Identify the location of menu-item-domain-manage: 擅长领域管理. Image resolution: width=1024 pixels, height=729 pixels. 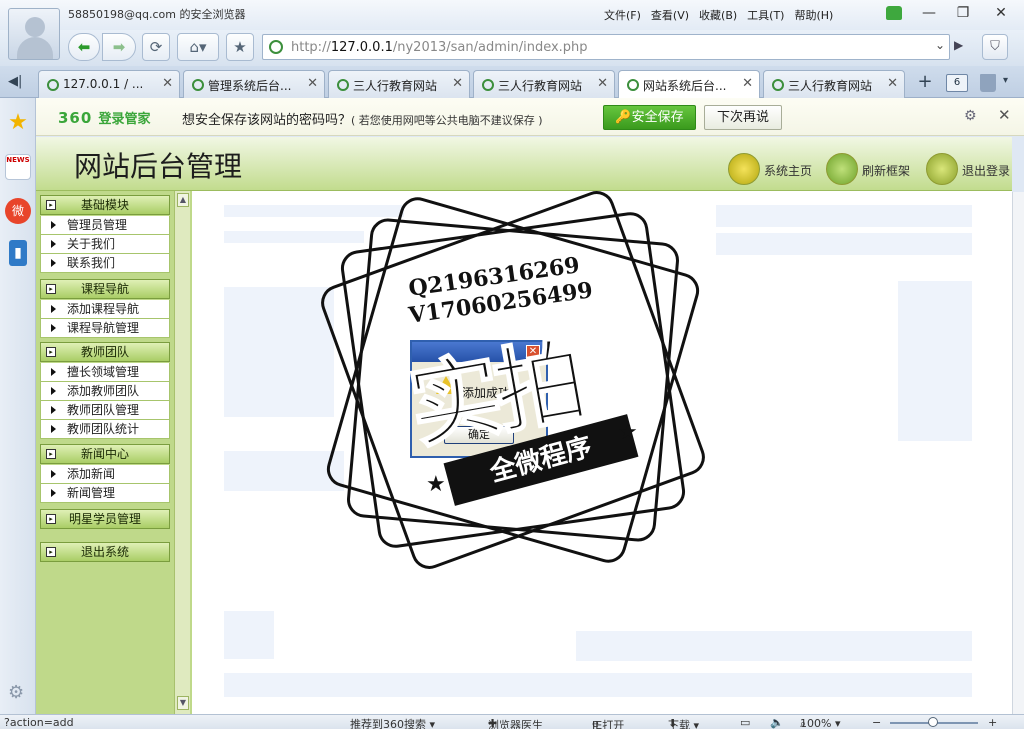
(105, 372).